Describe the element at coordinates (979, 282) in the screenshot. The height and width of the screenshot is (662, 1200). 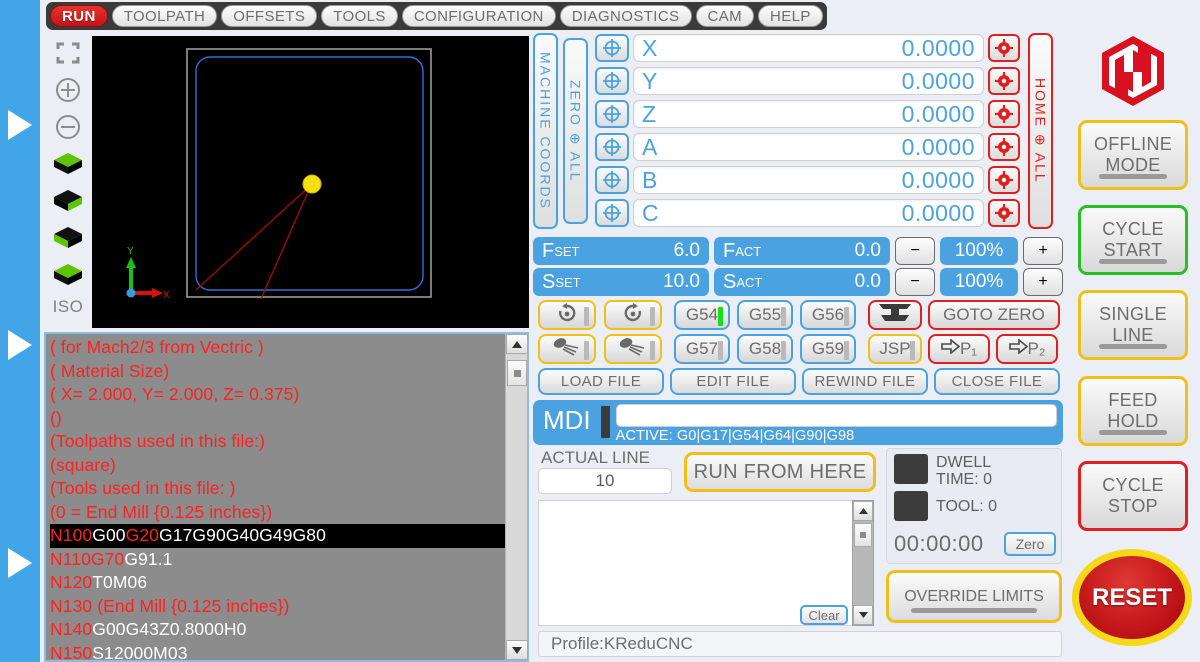
I see `spindle-override-percent: 100%` at that location.